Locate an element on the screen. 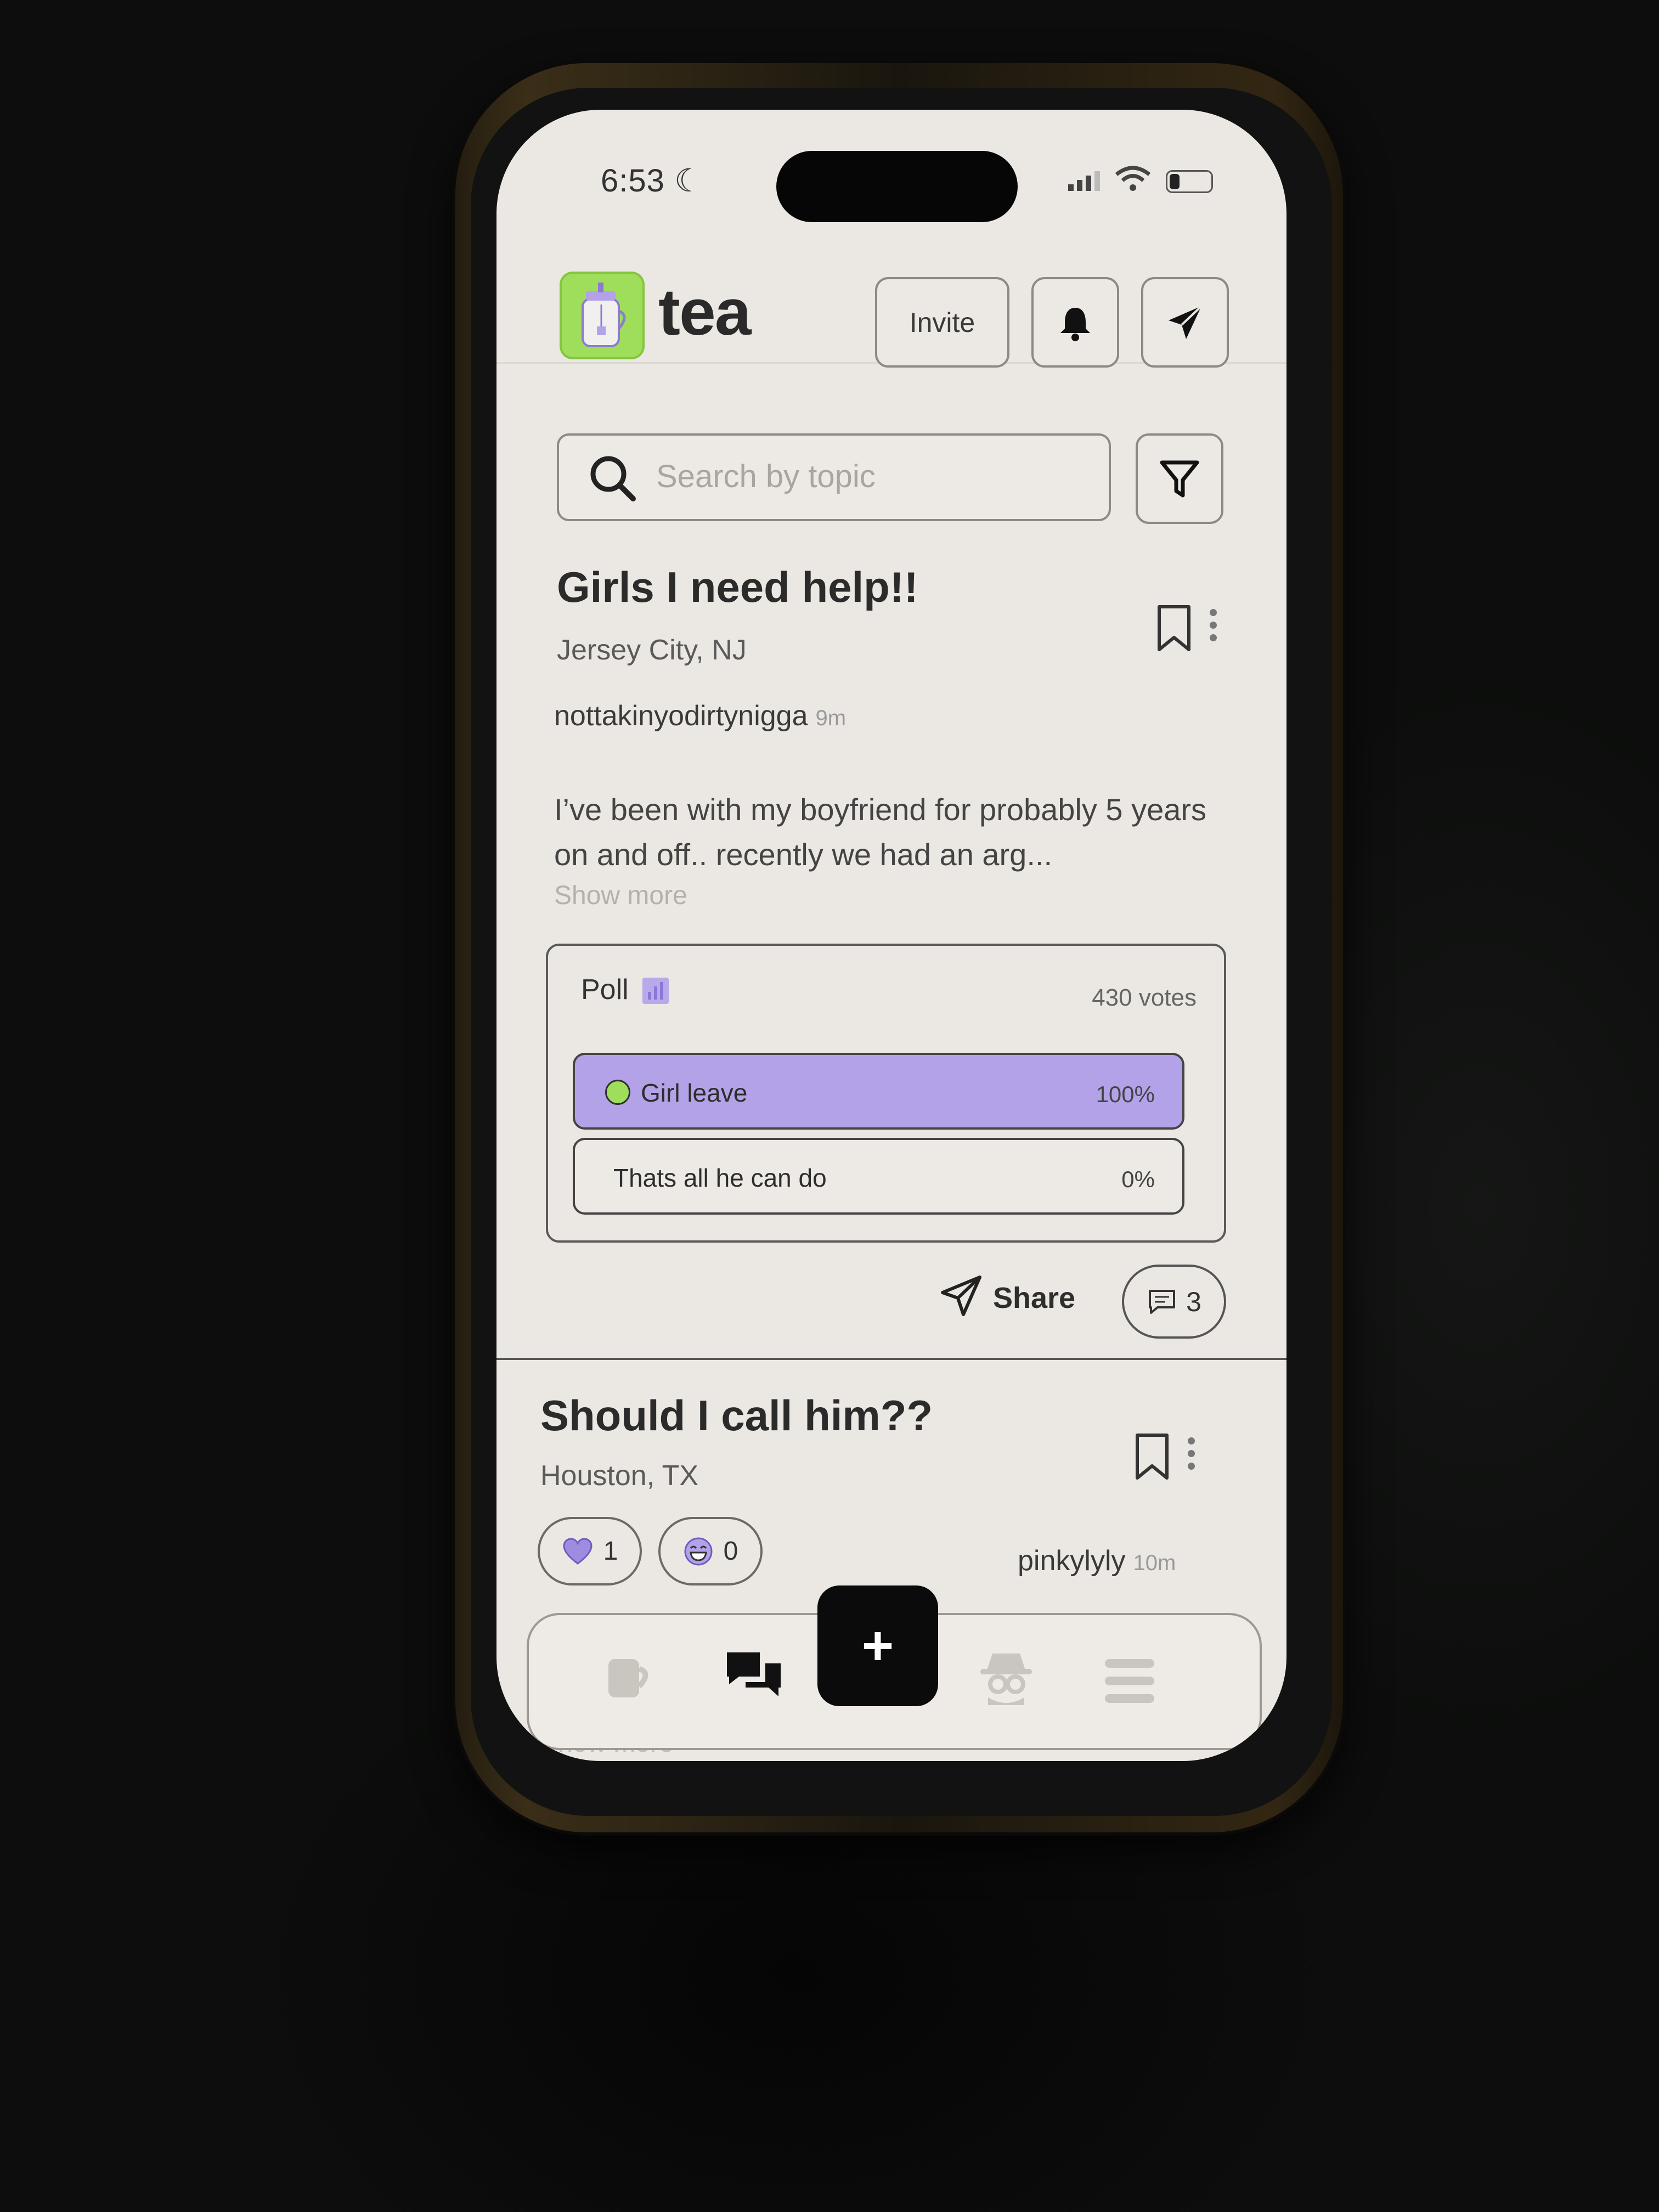 The image size is (1659, 2212). invite-button: Invite is located at coordinates (942, 322).